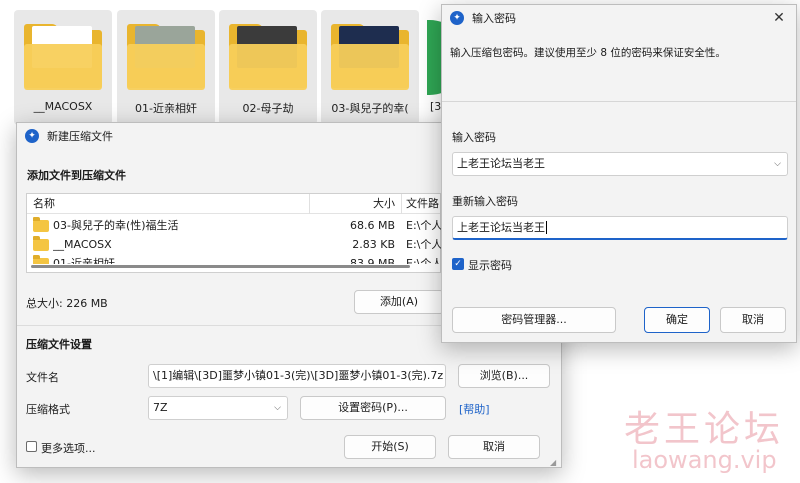  I want to click on file-list-header: 名称 大小 文件路, so click(233, 204).